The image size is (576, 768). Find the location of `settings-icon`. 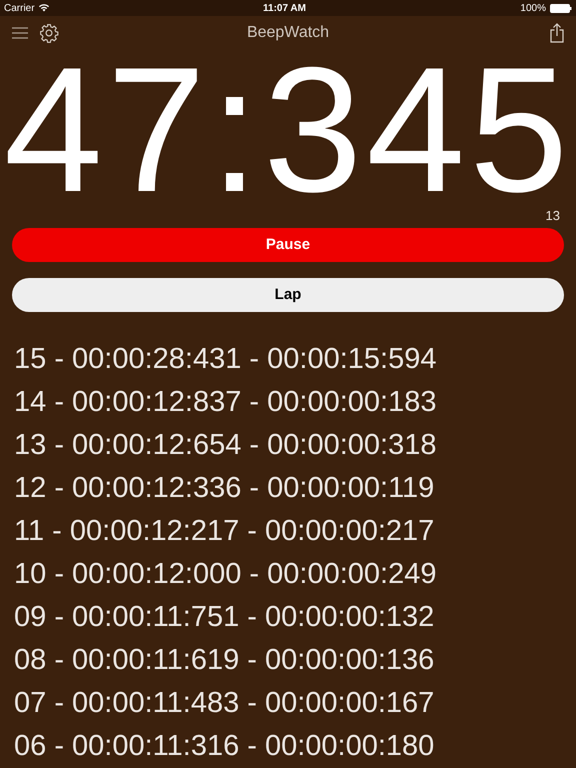

settings-icon is located at coordinates (49, 33).